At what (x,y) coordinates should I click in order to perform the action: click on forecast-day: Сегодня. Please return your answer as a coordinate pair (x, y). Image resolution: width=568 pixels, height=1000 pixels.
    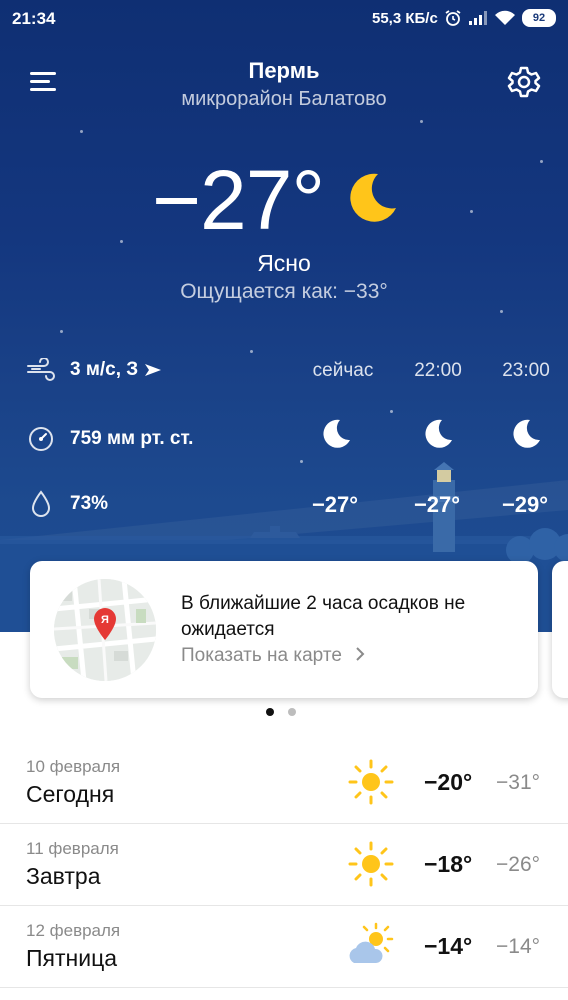
    Looking at the image, I should click on (70, 794).